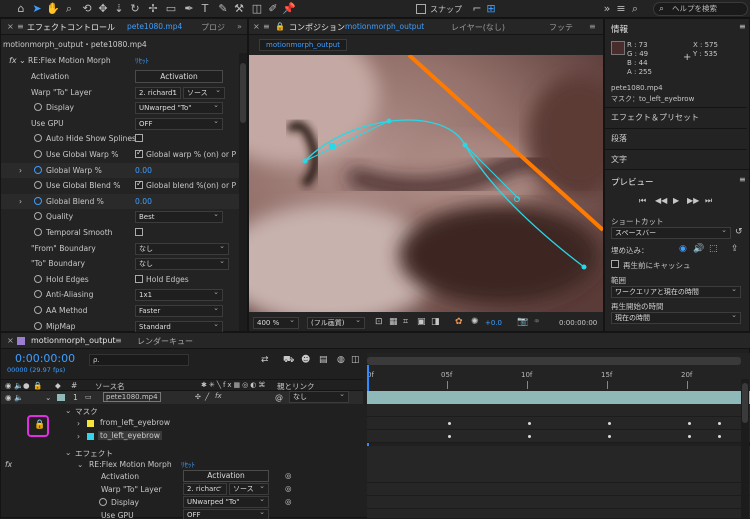 Image resolution: width=750 pixels, height=519 pixels. What do you see at coordinates (143, 201) in the screenshot?
I see `effect-prop-number: 0.00` at bounding box center [143, 201].